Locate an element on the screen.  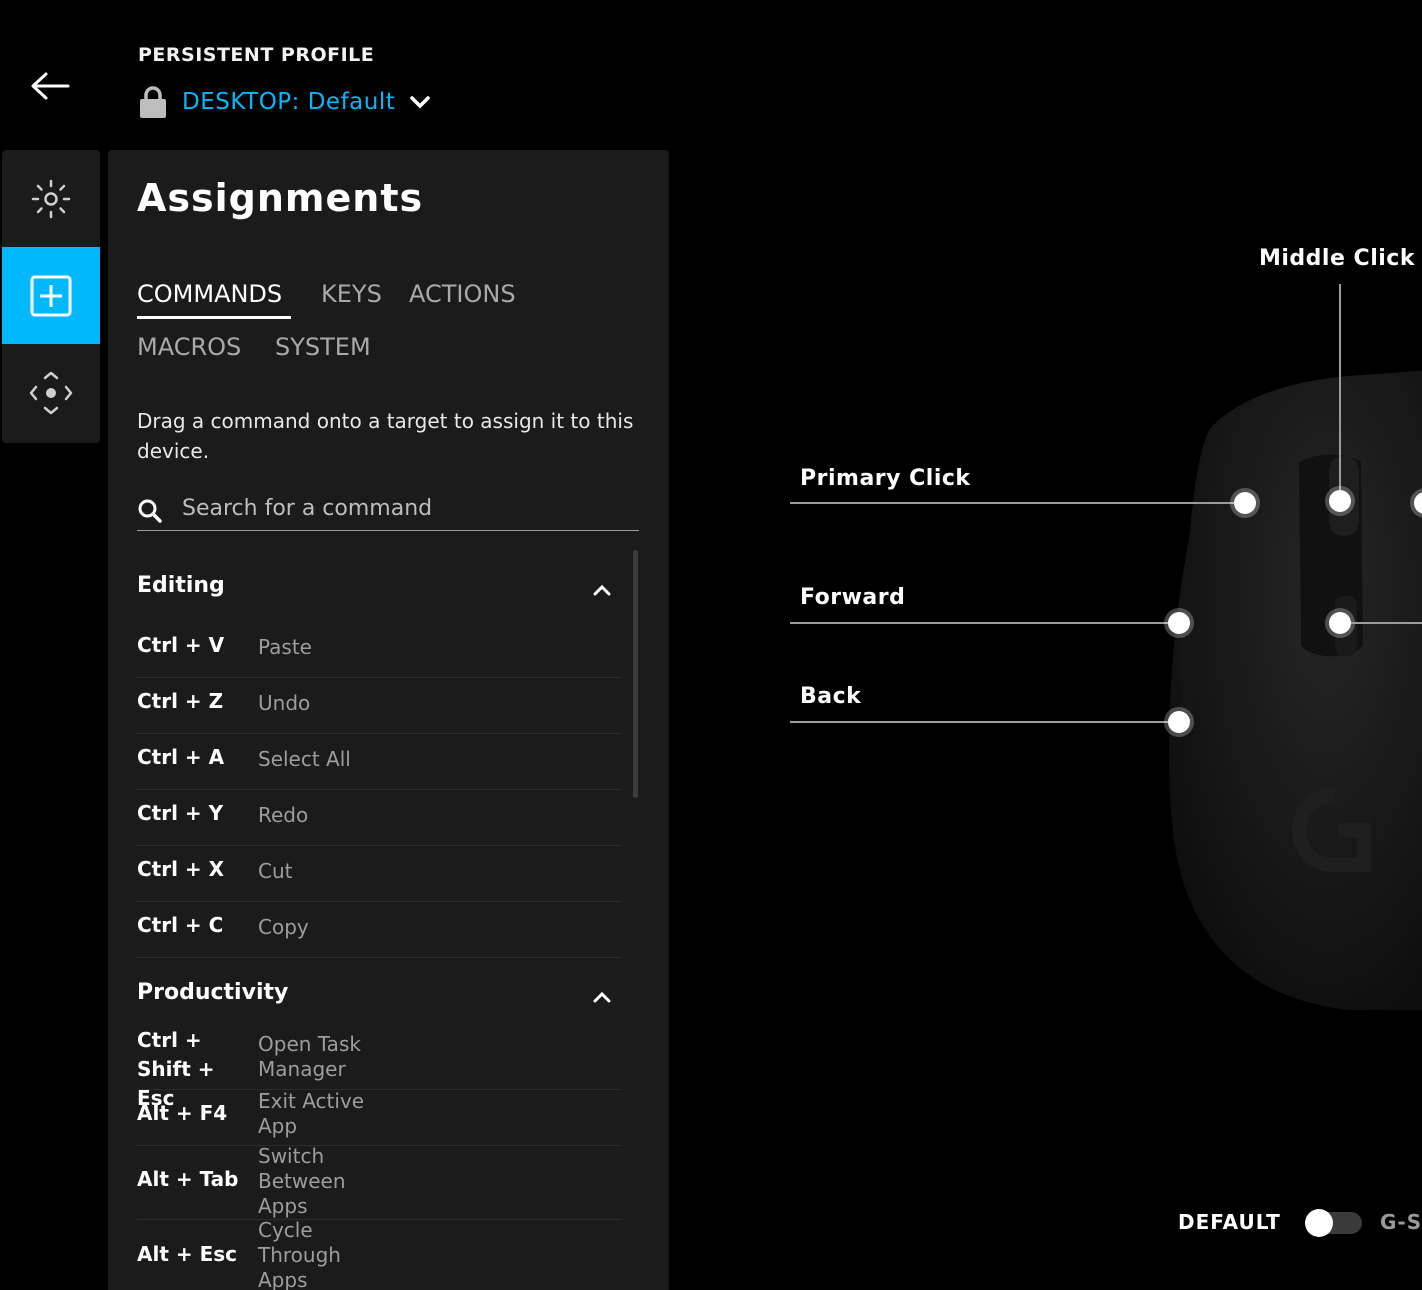
command-row: Ctrl + V Paste is located at coordinates (379, 649).